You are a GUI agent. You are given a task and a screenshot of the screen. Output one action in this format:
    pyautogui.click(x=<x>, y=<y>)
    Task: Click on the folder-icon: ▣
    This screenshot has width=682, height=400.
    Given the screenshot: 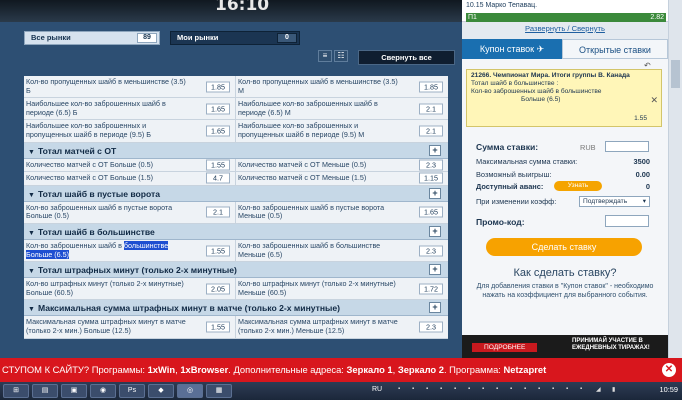 What is the action you would take?
    pyautogui.click(x=74, y=391)
    